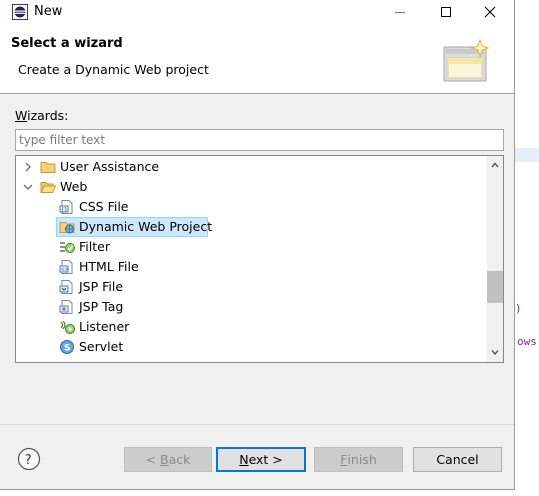 Image resolution: width=539 pixels, height=496 pixels. I want to click on title-bar: New, so click(257, 12).